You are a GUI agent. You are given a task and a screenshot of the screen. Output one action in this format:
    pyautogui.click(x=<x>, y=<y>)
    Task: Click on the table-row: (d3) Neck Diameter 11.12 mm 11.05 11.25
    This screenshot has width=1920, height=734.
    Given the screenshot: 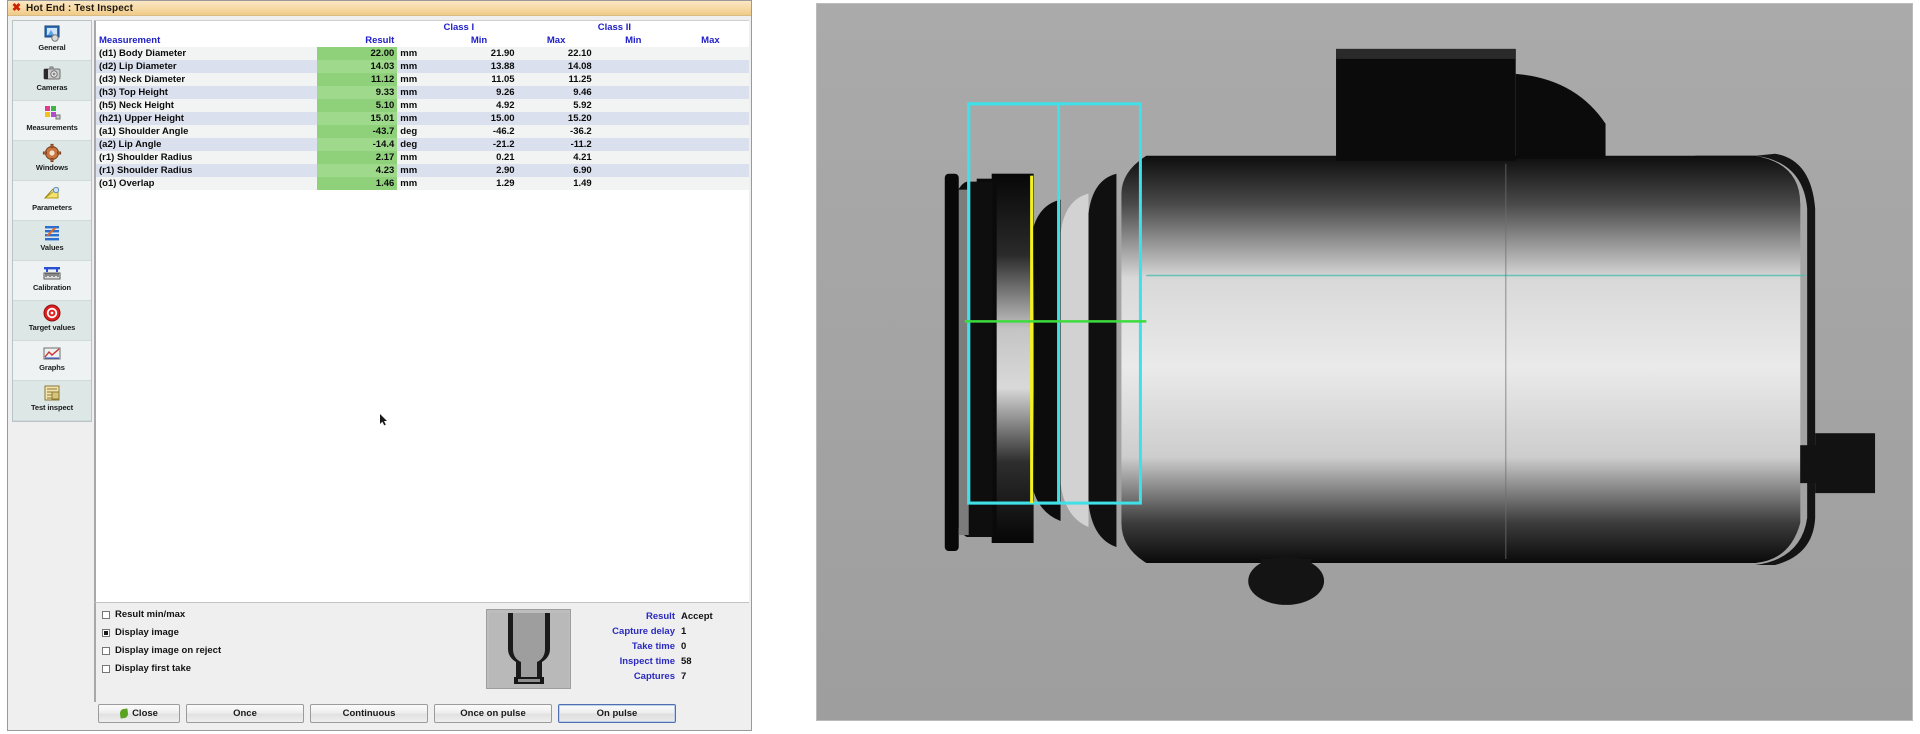 What is the action you would take?
    pyautogui.click(x=422, y=79)
    